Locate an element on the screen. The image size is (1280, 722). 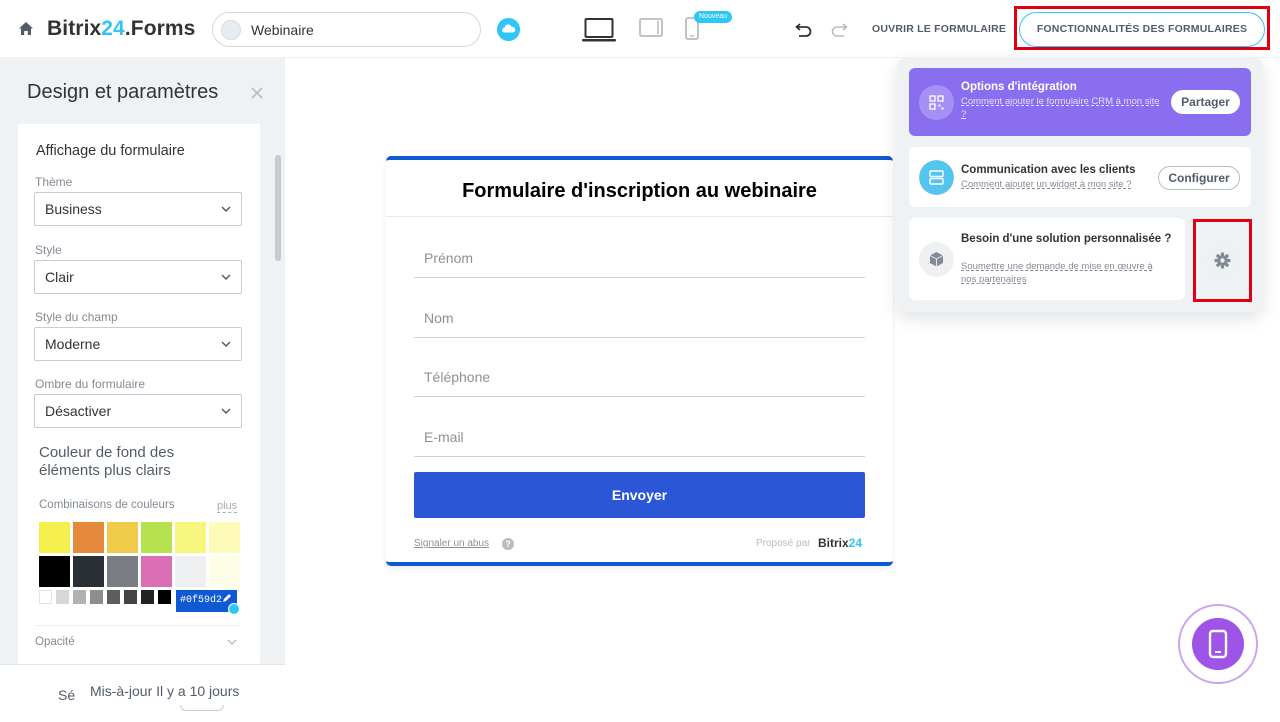
highlight-frame-gear is located at coordinates (1222, 260).